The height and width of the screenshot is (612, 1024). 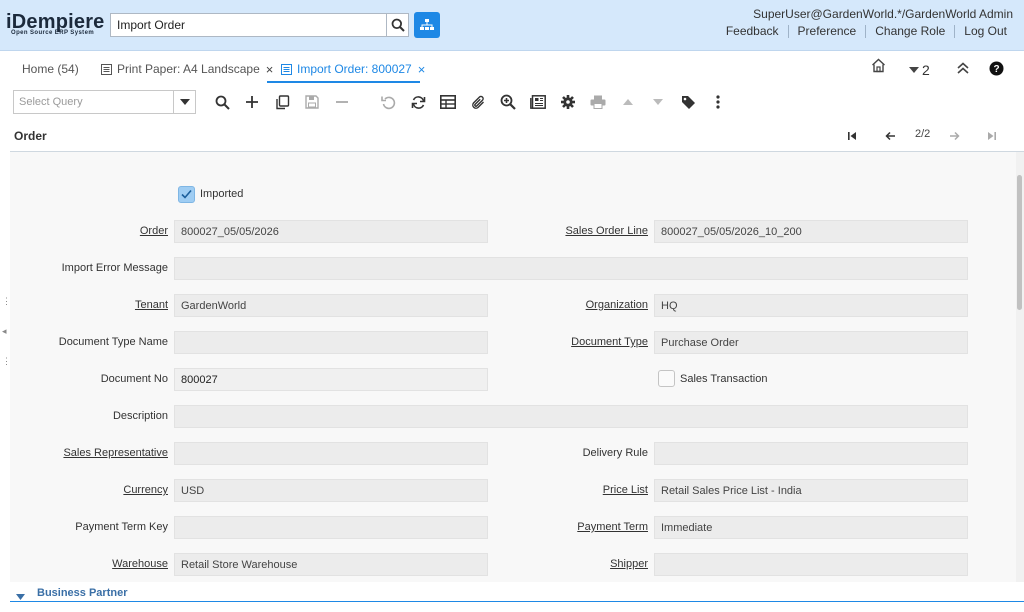 What do you see at coordinates (331, 453) in the screenshot?
I see `sales-representative-field` at bounding box center [331, 453].